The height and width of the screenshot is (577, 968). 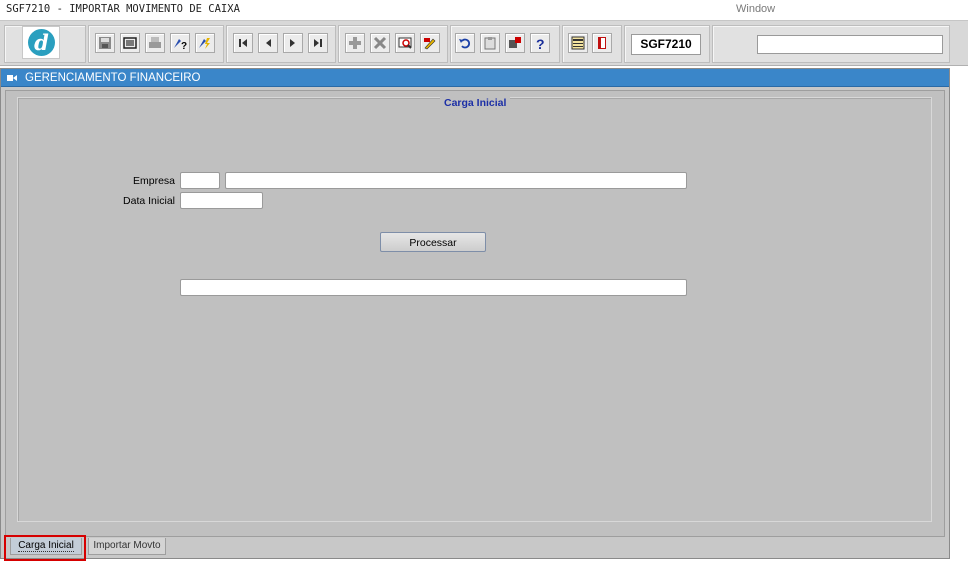 I want to click on edit-icon, so click(x=430, y=44).